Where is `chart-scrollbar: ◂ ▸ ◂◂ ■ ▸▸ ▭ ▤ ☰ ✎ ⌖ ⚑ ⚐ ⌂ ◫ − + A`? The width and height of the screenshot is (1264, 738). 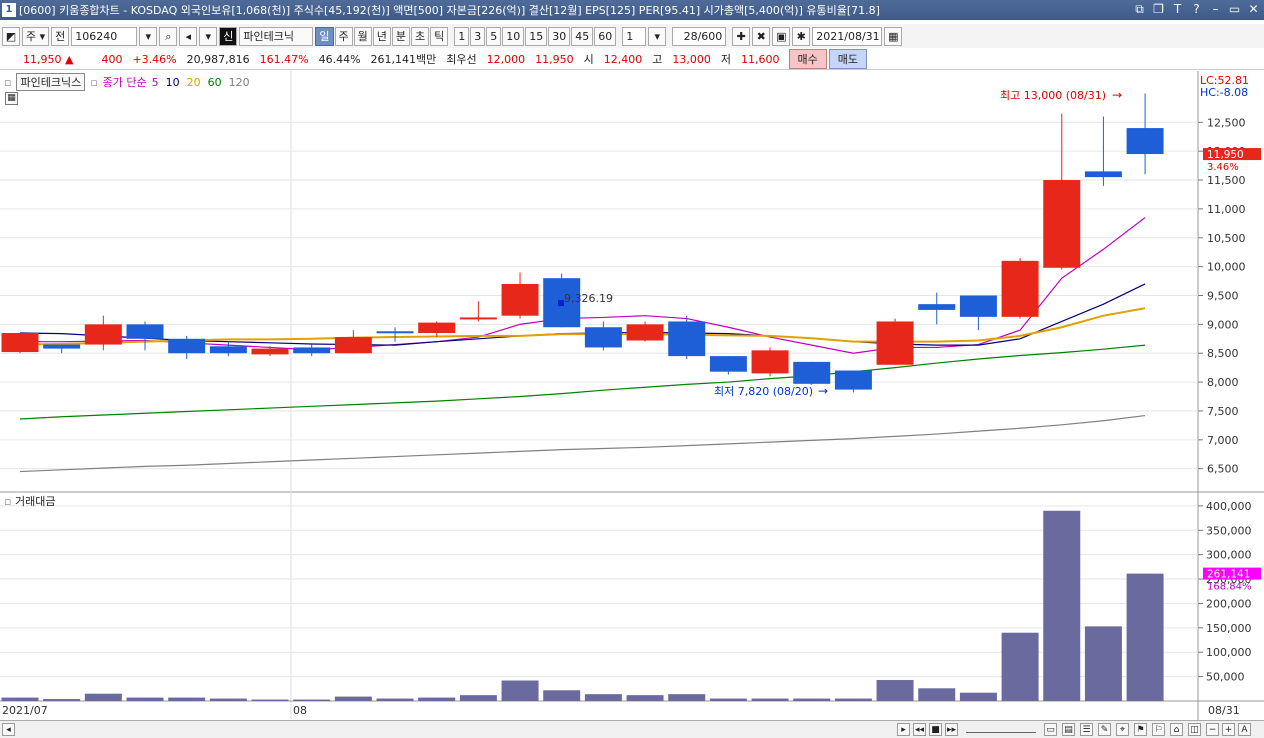
chart-scrollbar: ◂ ▸ ◂◂ ■ ▸▸ ▭ ▤ ☰ ✎ ⌖ ⚑ ⚐ ⌂ ◫ − + A is located at coordinates (632, 729).